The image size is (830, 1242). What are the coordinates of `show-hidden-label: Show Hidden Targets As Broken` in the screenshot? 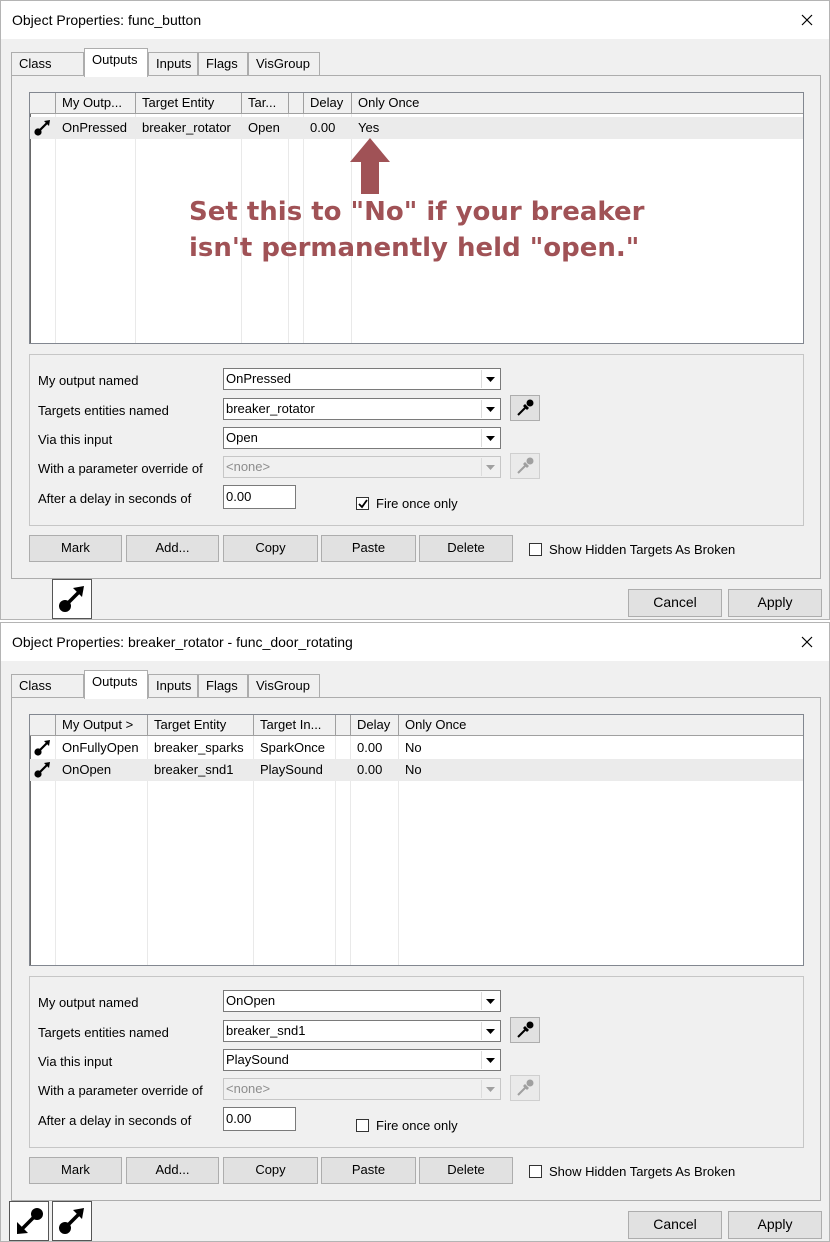 It's located at (642, 549).